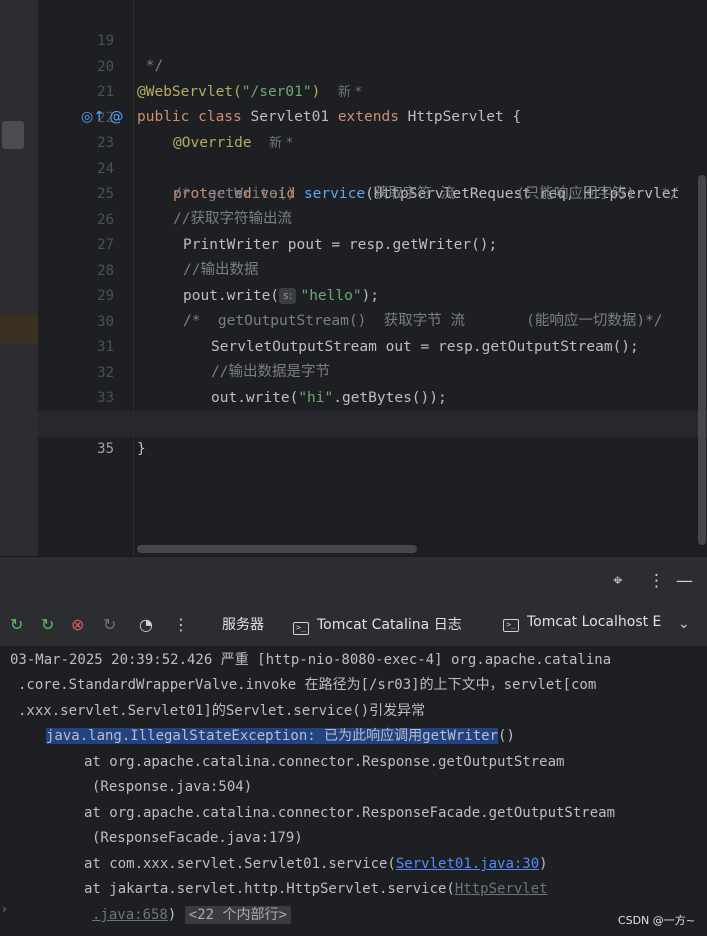 The height and width of the screenshot is (936, 707). What do you see at coordinates (372, 116) in the screenshot?
I see `code-line: 22 @Override 新 *` at bounding box center [372, 116].